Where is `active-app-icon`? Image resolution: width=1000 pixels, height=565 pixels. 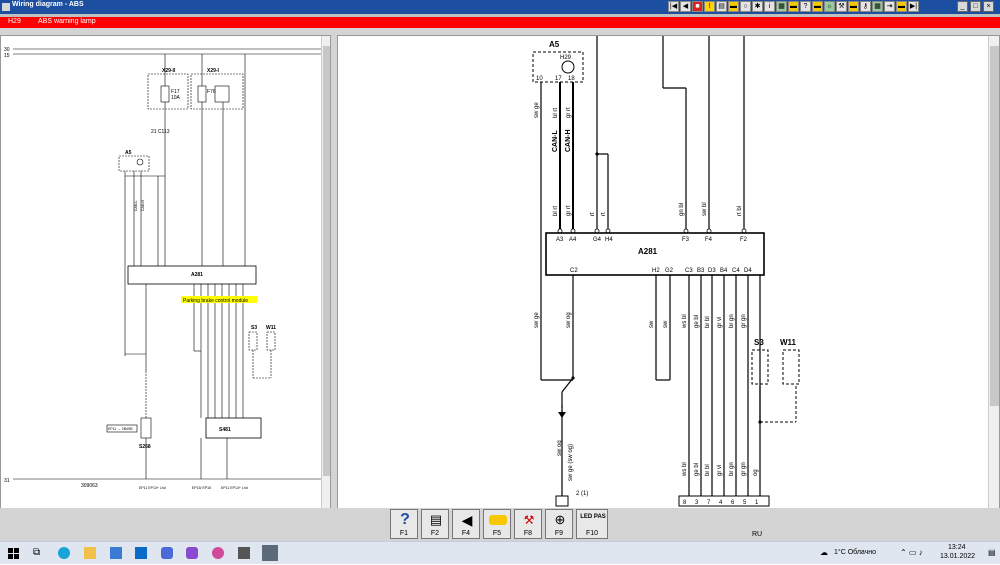
active-app-icon is located at coordinates (270, 553).